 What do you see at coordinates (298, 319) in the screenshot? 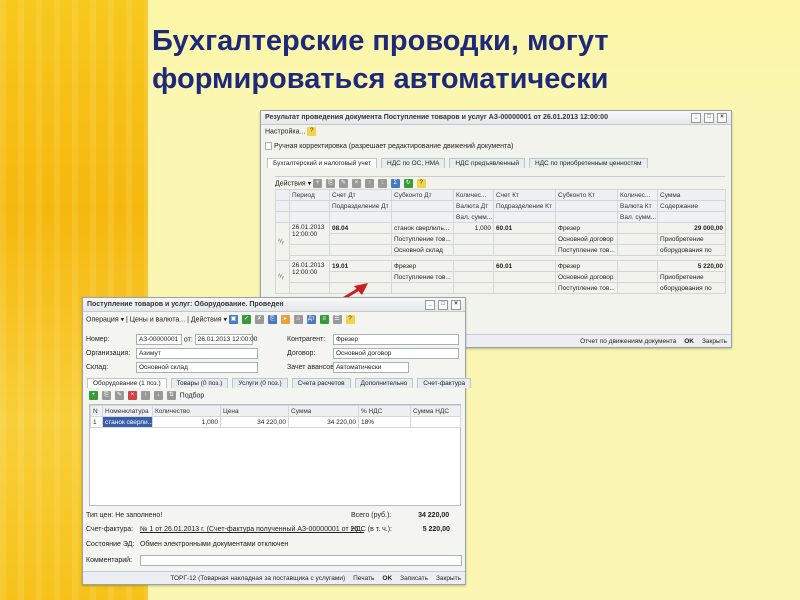
I see `structure-icon: ⌂` at bounding box center [298, 319].